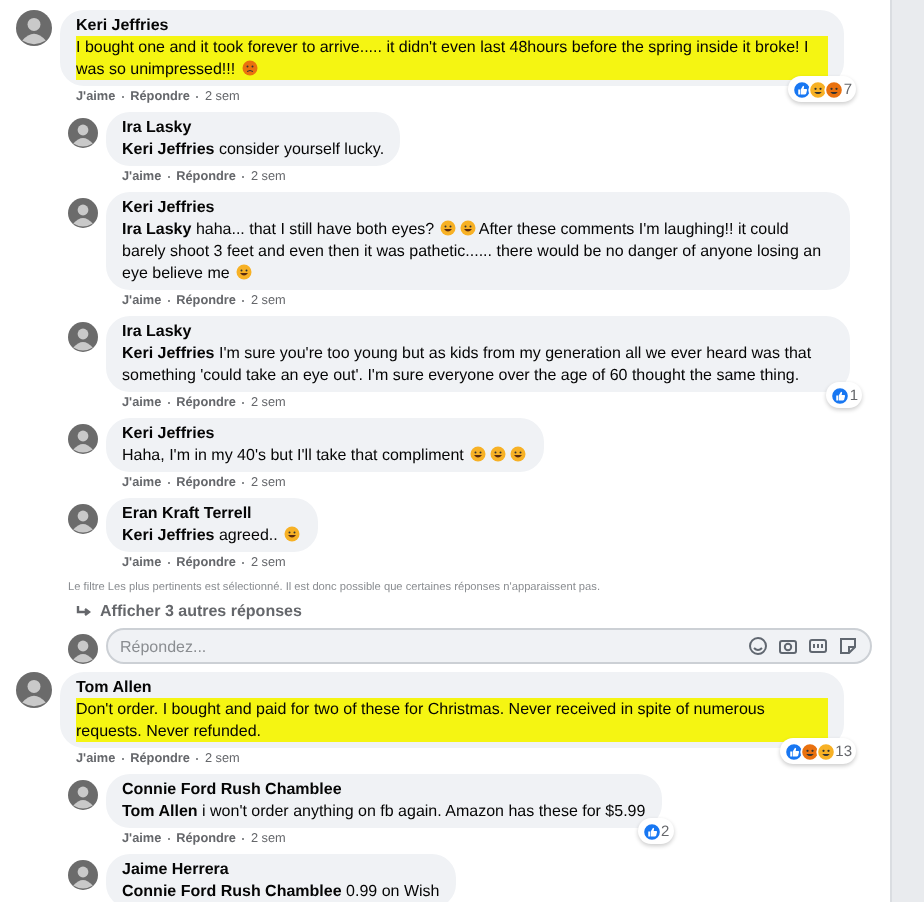 The width and height of the screenshot is (924, 902). I want to click on comment-text: Don't order. I bought and paid for two of these for Christmas. Never received in spite of numerous requests. Never refunded., so click(452, 720).